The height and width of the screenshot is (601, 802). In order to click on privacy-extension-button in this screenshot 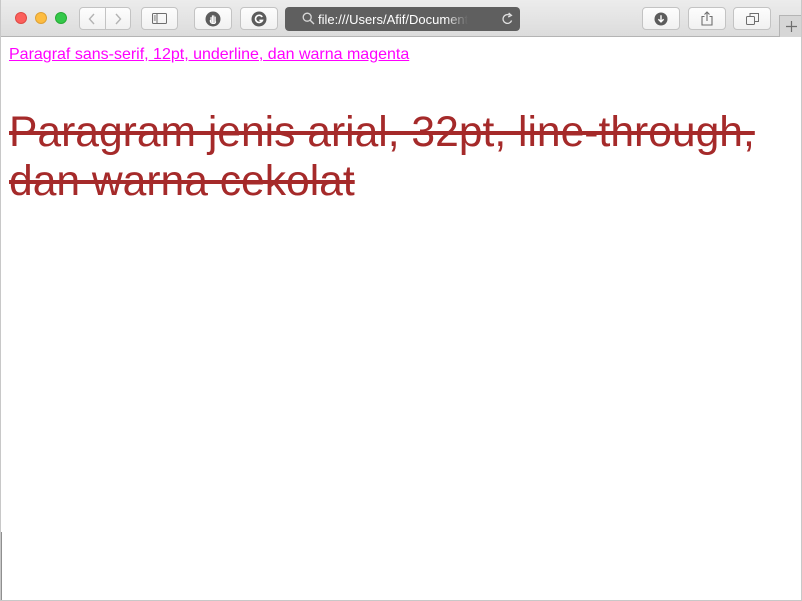, I will do `click(213, 18)`.